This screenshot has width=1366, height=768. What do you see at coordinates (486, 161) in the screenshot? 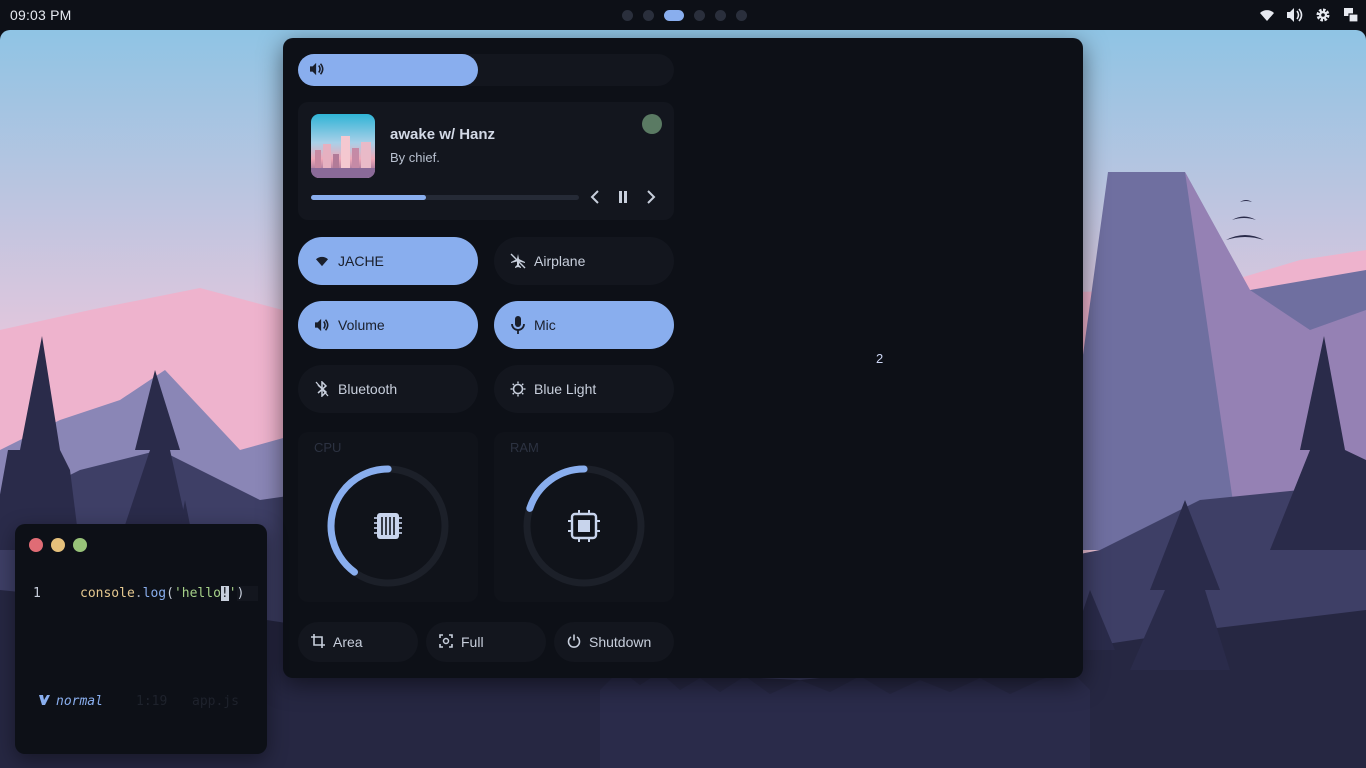
I see `media-player: awake w/ Hanz By chief.` at bounding box center [486, 161].